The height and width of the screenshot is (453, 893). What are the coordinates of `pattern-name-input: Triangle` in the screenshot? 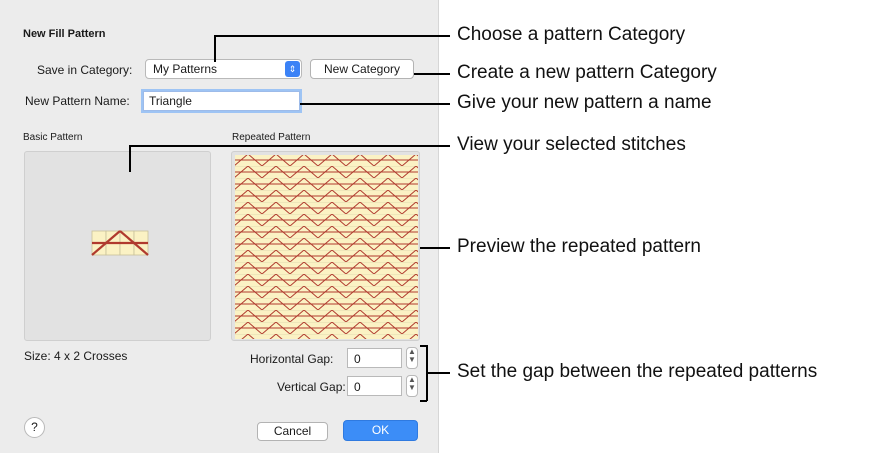 It's located at (221, 101).